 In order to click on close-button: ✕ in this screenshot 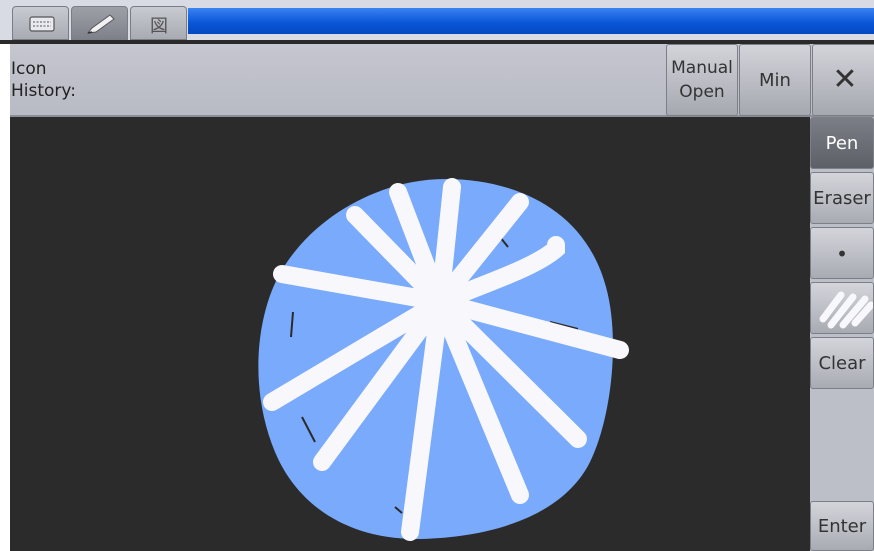, I will do `click(843, 80)`.